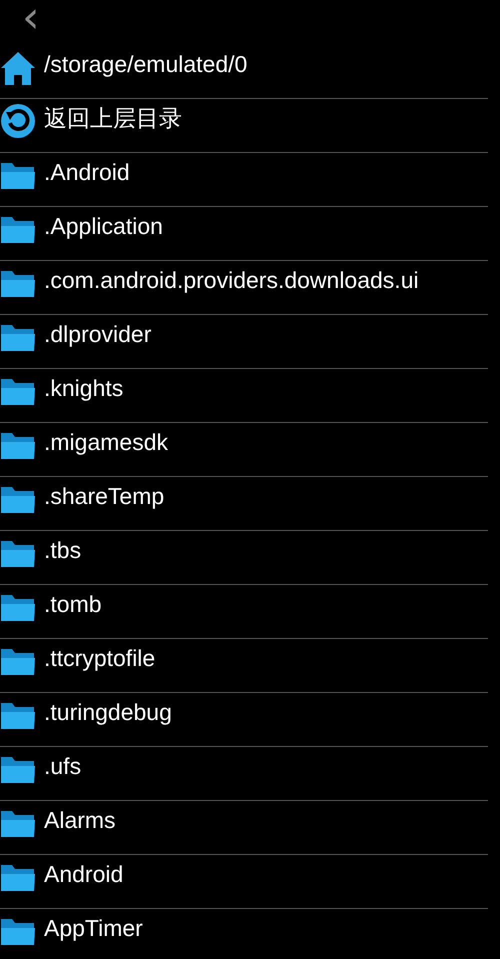 This screenshot has width=500, height=959. Describe the element at coordinates (244, 882) in the screenshot. I see `file-list-item: Android` at that location.